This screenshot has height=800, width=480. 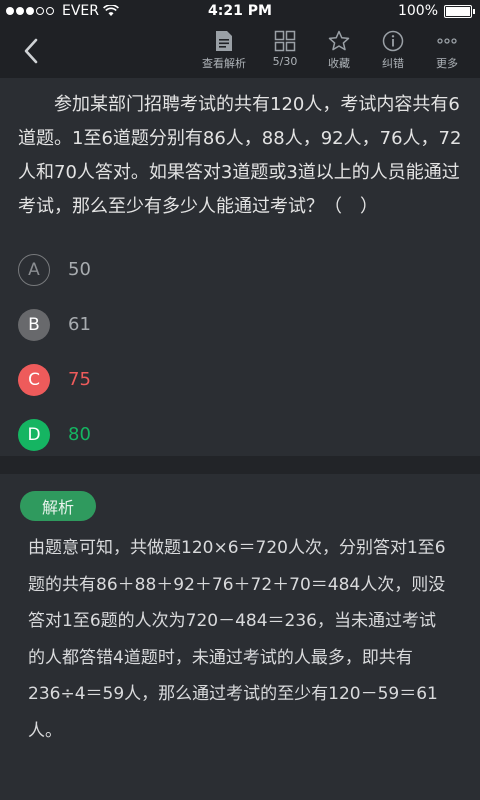 I want to click on report-error-button: 纠错, so click(x=393, y=50).